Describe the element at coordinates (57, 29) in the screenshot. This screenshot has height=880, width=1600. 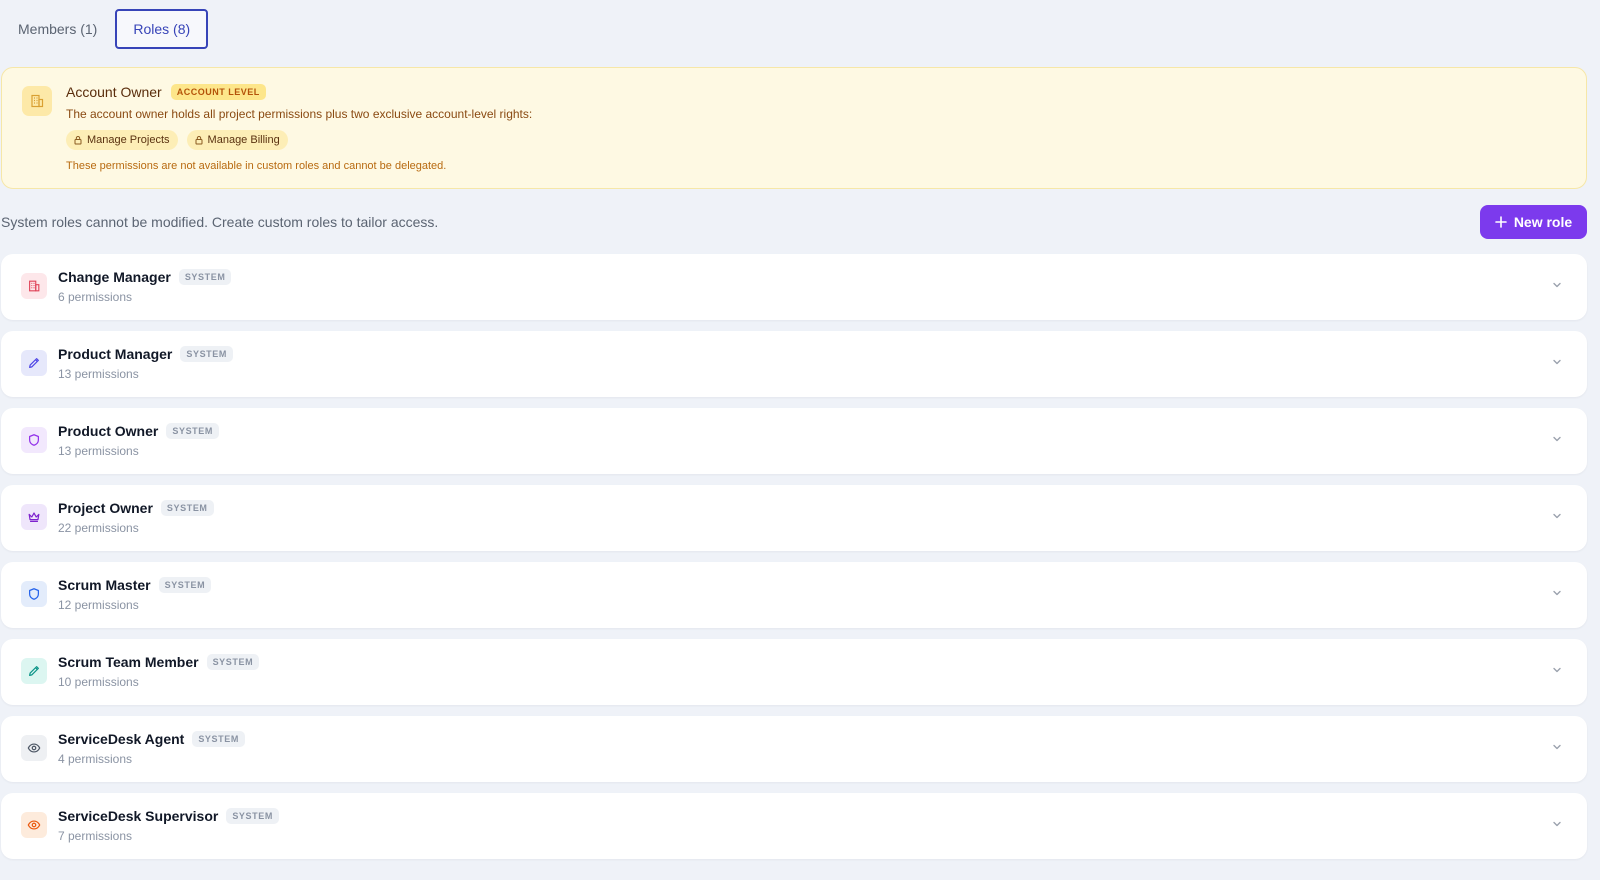
I see `tab-members: Members (1)` at that location.